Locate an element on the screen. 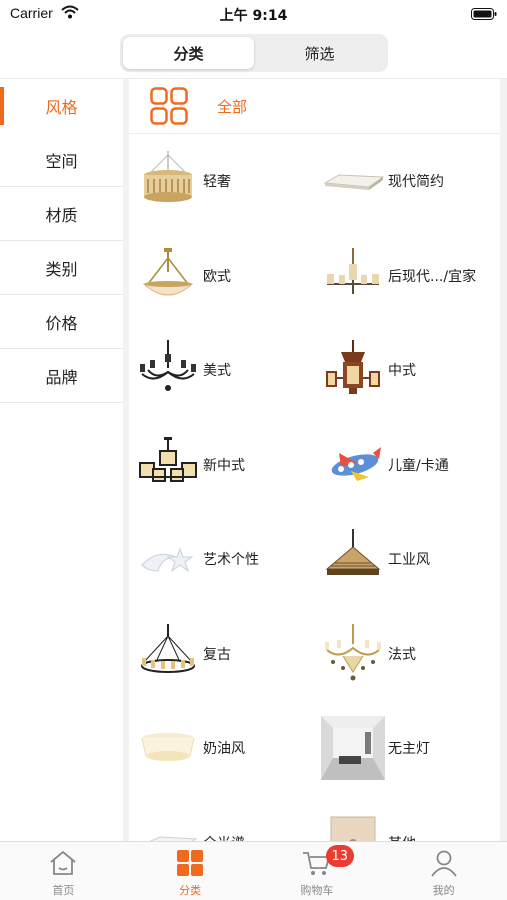 Image resolution: width=507 pixels, height=900 pixels. cart-count-badge: 13 is located at coordinates (340, 856).